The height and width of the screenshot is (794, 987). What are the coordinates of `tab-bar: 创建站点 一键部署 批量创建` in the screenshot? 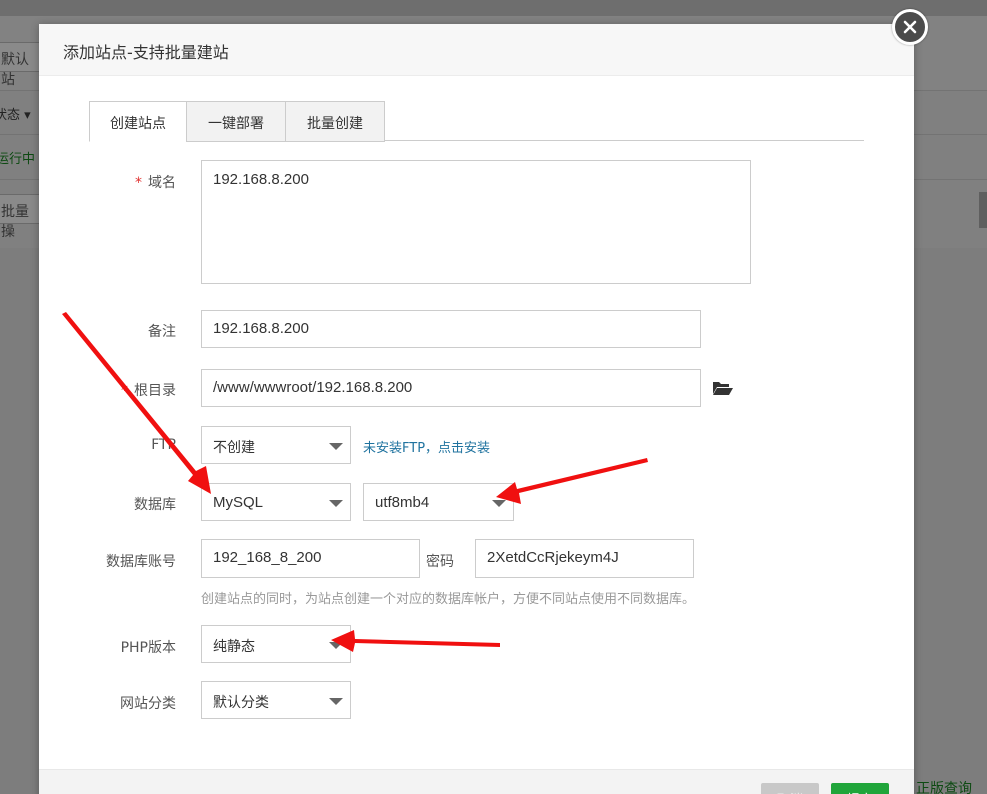 It's located at (476, 121).